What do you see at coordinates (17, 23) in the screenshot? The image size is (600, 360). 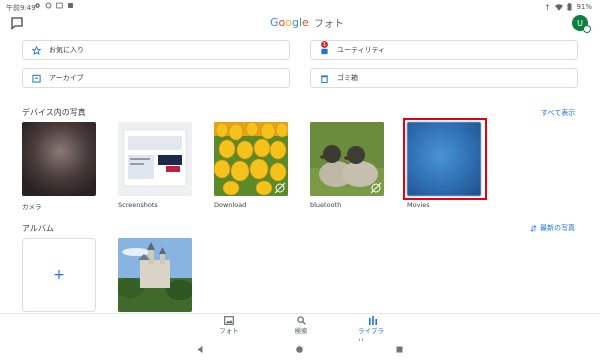 I see `chat-icon` at bounding box center [17, 23].